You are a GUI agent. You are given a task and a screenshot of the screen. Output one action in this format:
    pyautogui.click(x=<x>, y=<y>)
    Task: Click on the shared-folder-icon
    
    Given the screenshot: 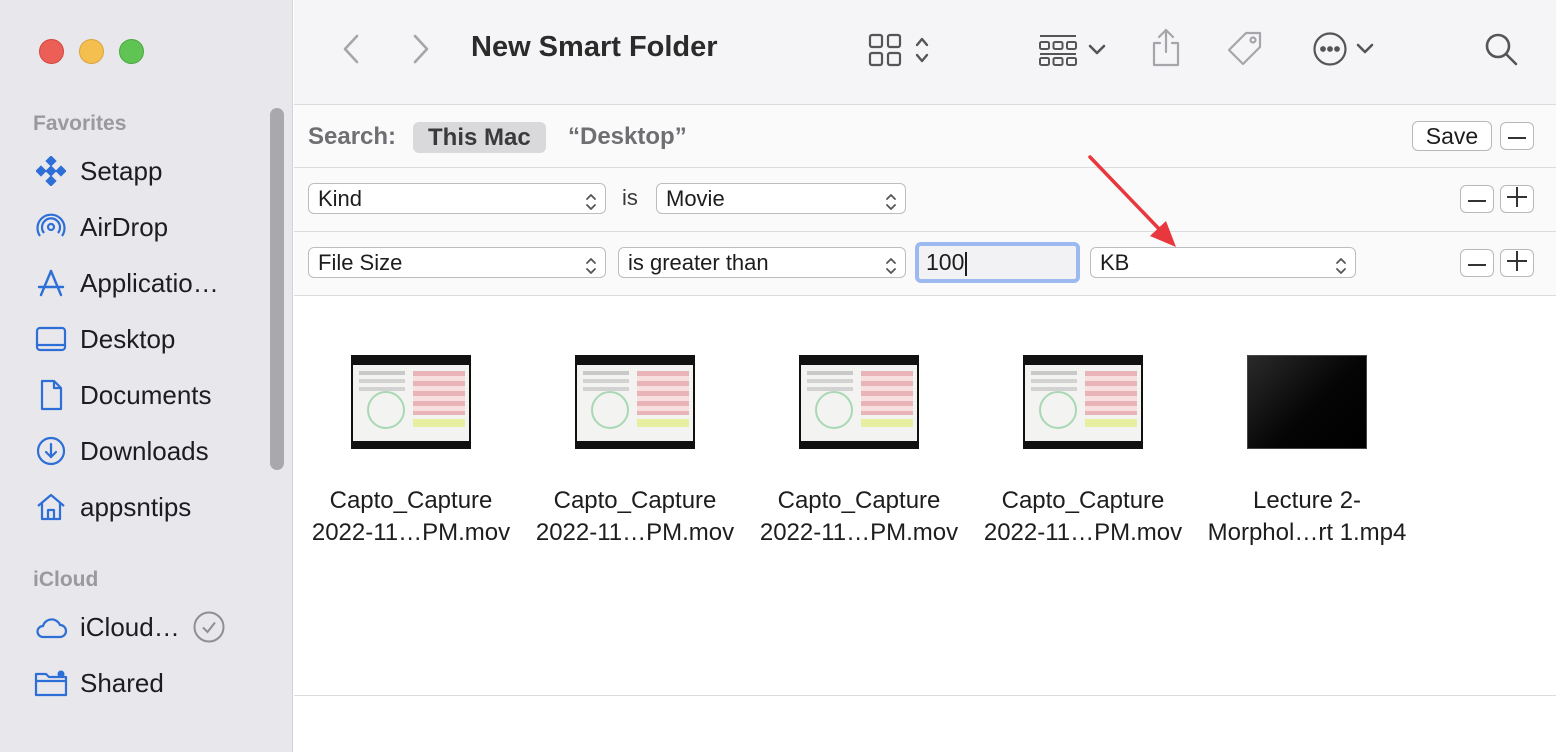 What is the action you would take?
    pyautogui.click(x=51, y=683)
    